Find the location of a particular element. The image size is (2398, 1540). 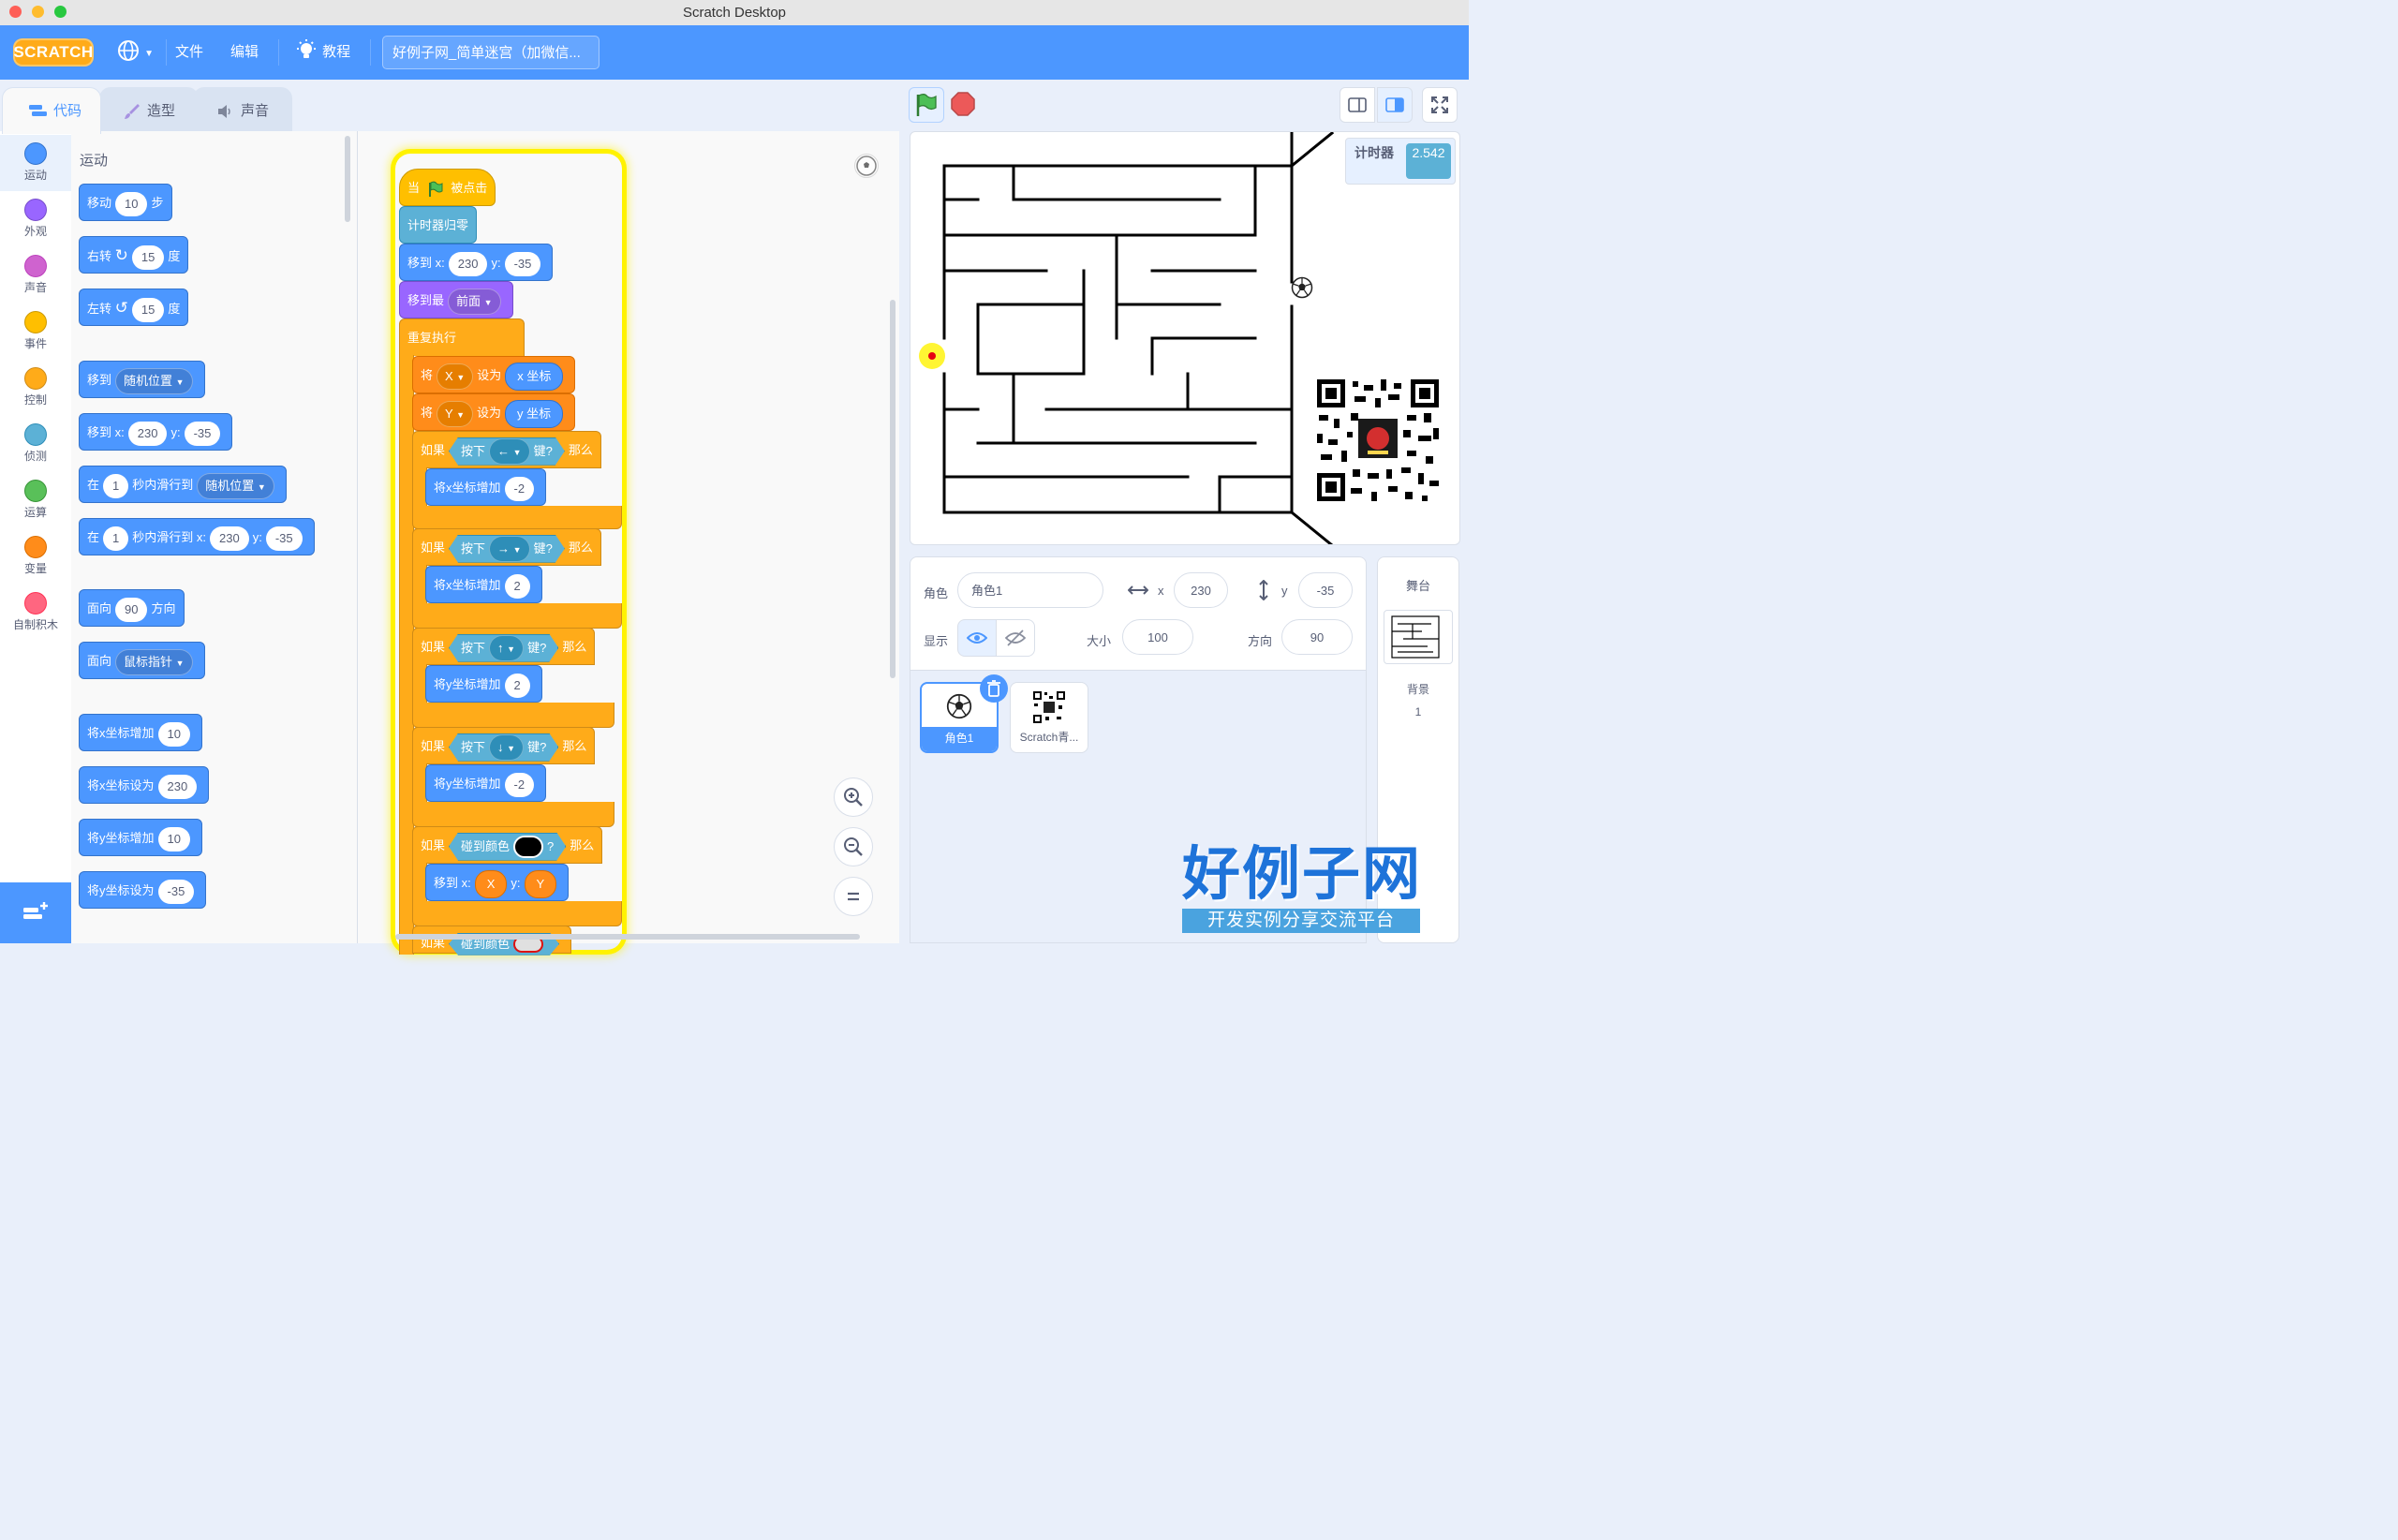

category-control: 控制 is located at coordinates (35, 388).